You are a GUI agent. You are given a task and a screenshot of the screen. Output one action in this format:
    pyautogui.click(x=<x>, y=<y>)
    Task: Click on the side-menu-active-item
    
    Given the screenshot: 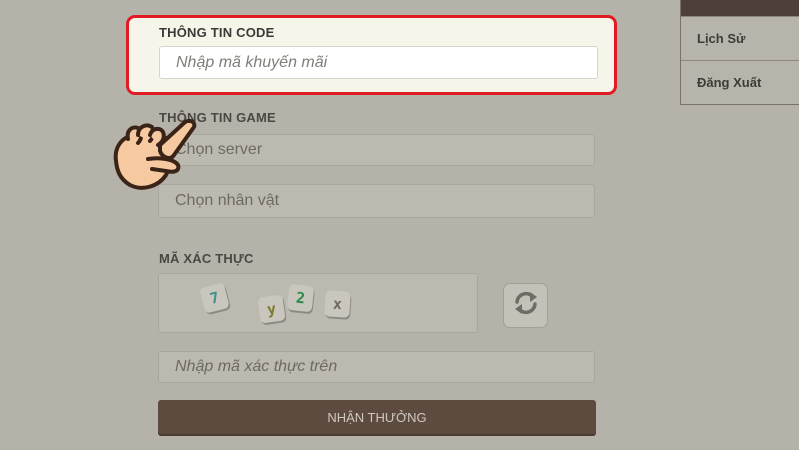 What is the action you would take?
    pyautogui.click(x=740, y=8)
    